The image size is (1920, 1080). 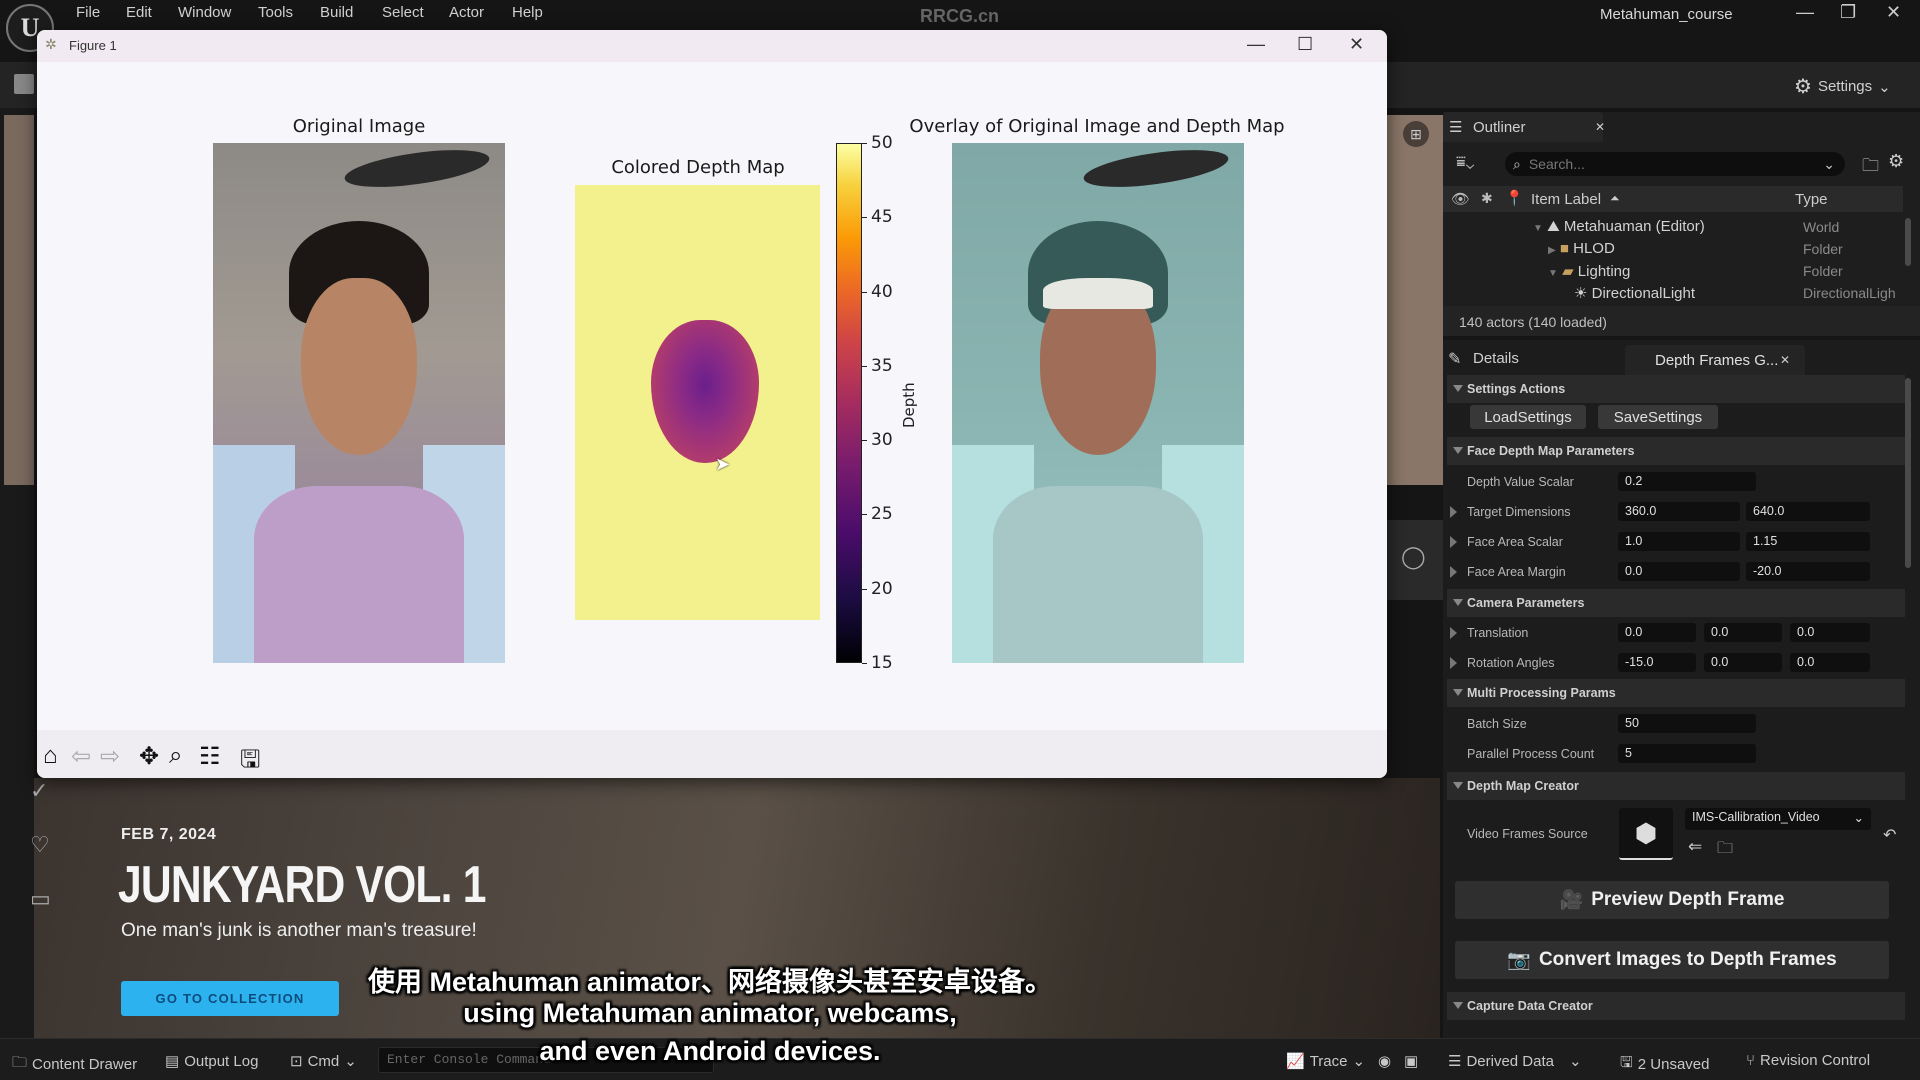 I want to click on unsaved-button: 🖫 2 Unsaved, so click(x=1665, y=1064).